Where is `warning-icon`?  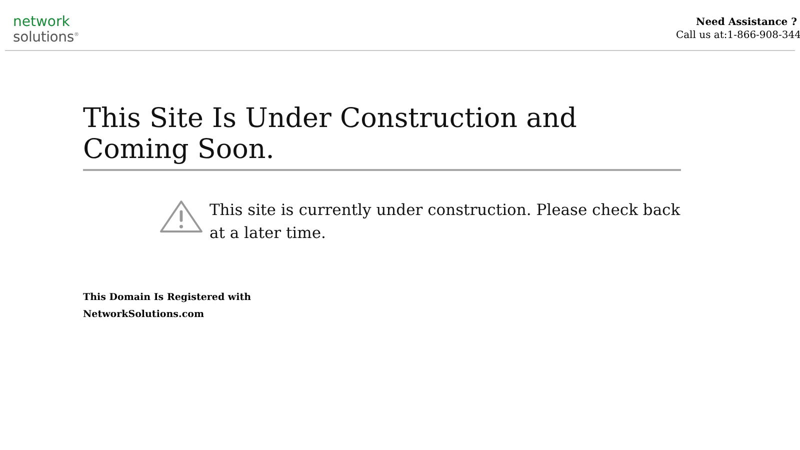
warning-icon is located at coordinates (181, 217).